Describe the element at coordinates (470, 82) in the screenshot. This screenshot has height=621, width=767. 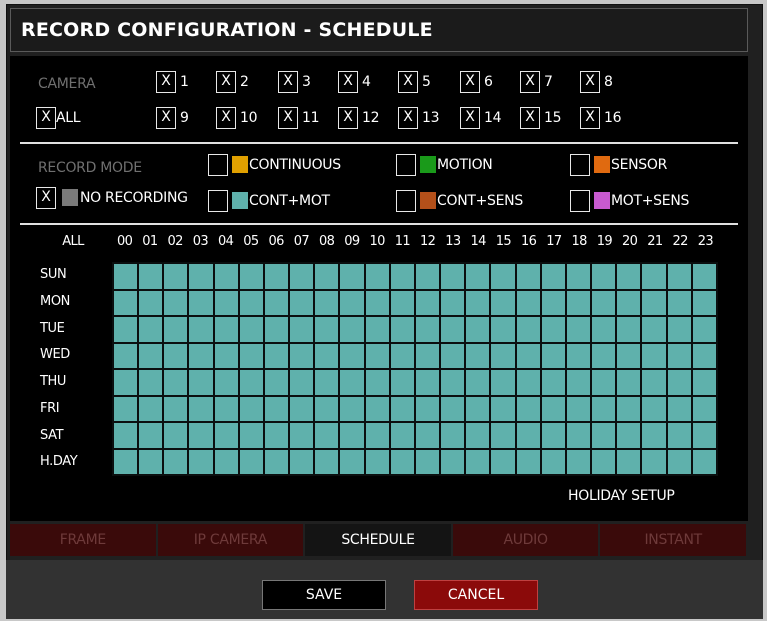
I see `camera-6-checkbox: X` at that location.